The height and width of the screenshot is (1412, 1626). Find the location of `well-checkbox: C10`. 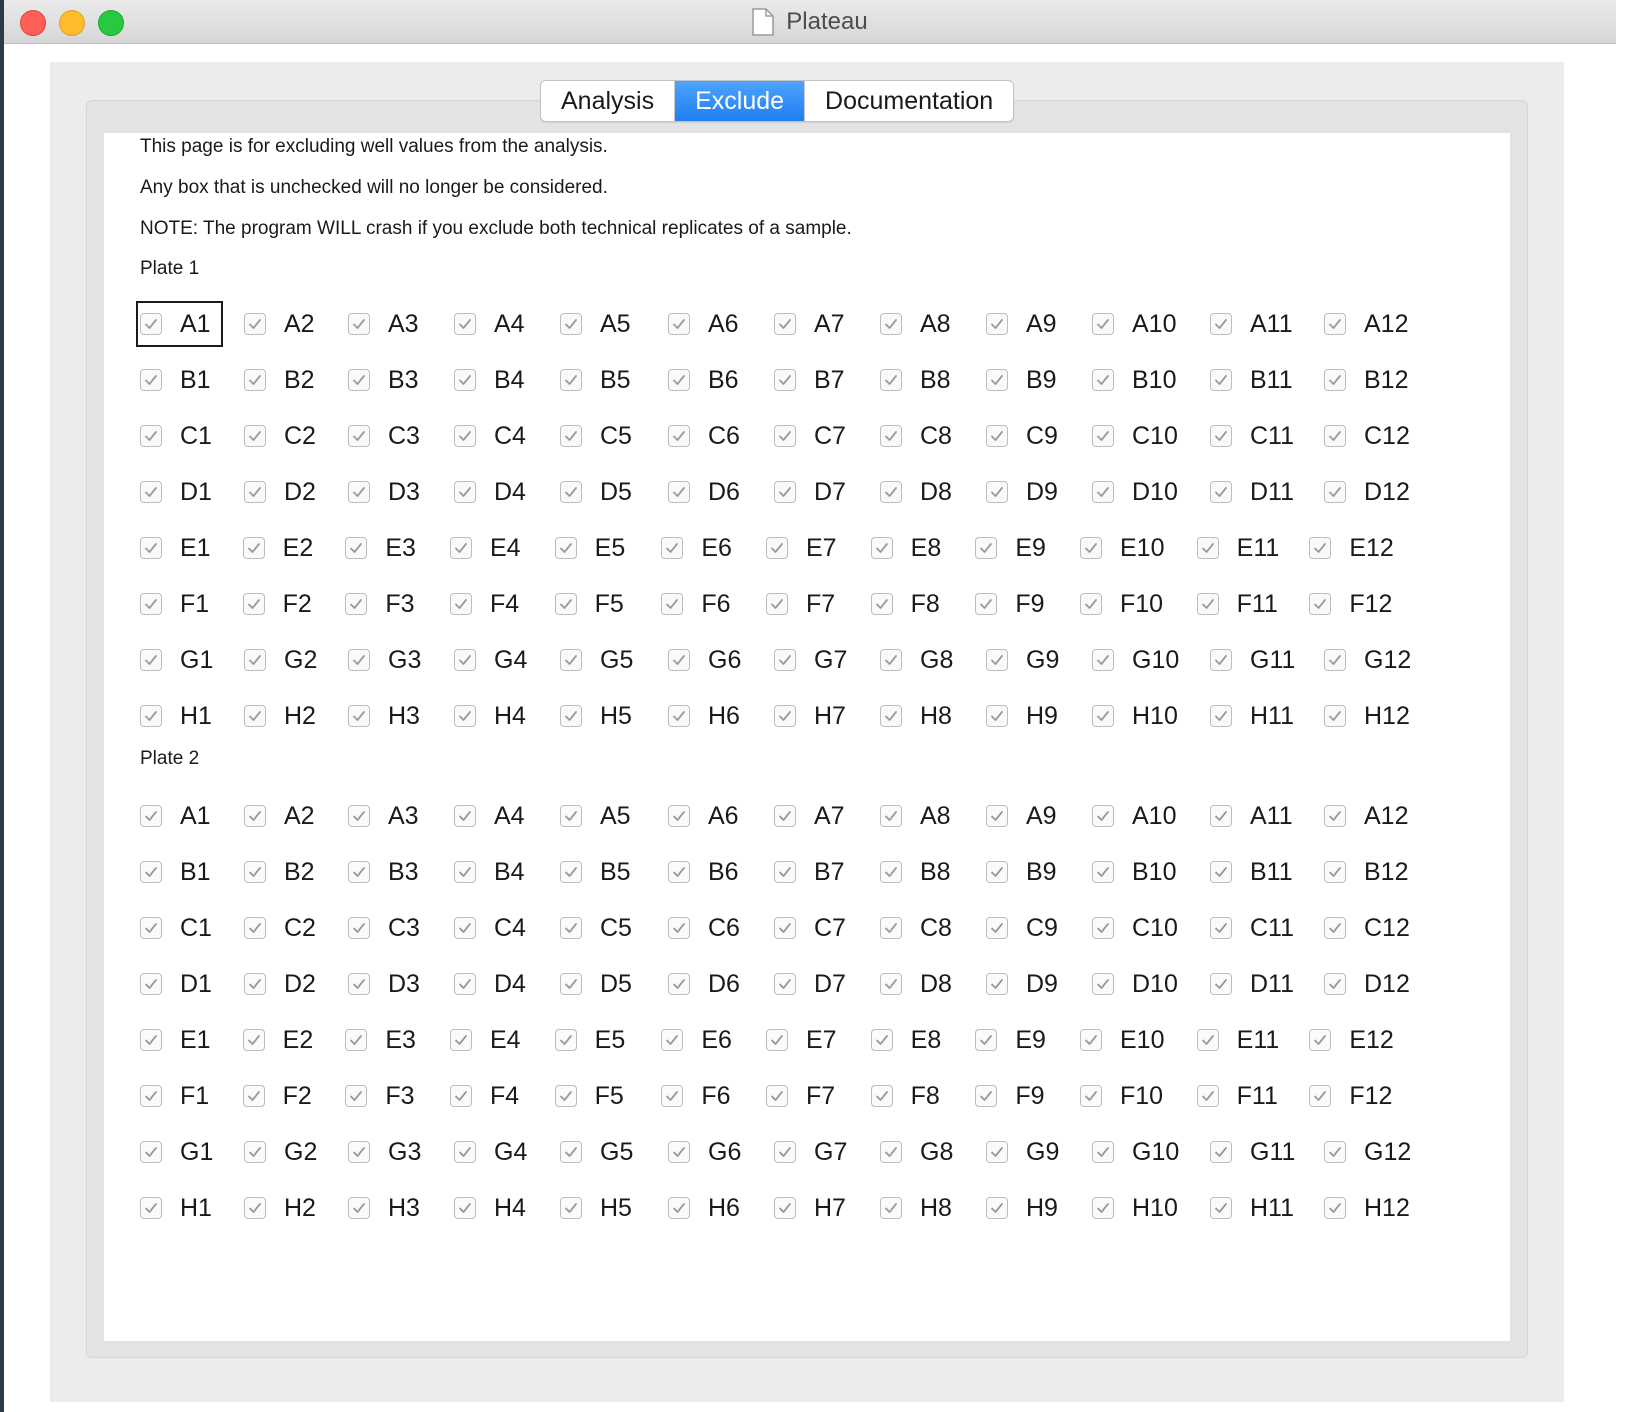

well-checkbox: C10 is located at coordinates (1134, 928).